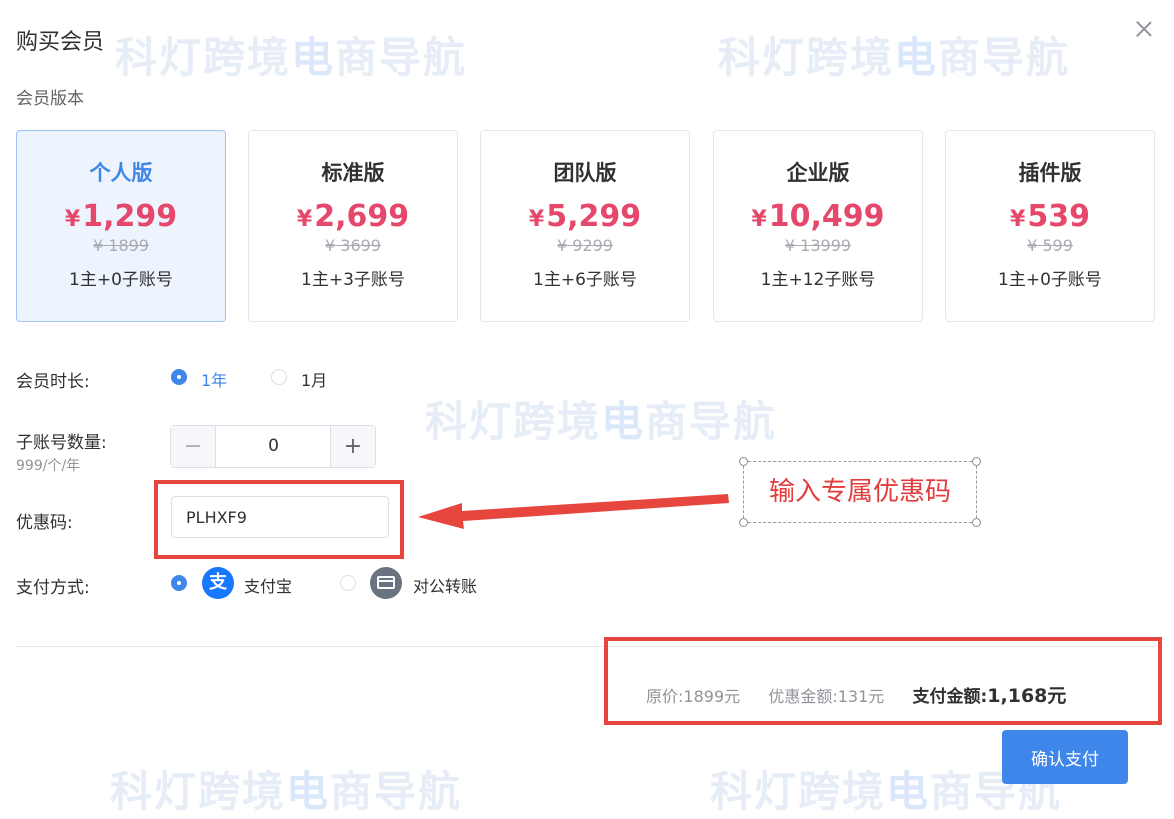 The width and height of the screenshot is (1174, 819). I want to click on increment-button: +, so click(352, 446).